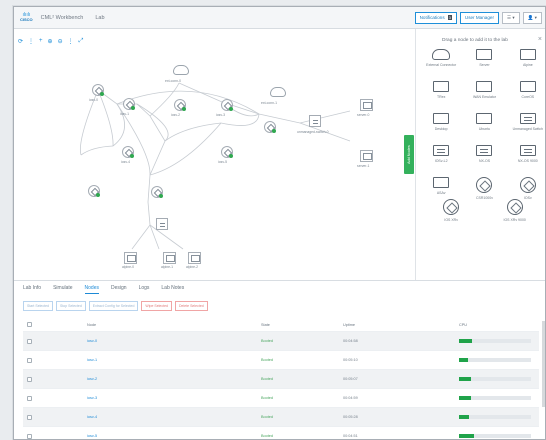 Image resolution: width=546 pixels, height=440 pixels. What do you see at coordinates (484, 54) in the screenshot?
I see `server-icon` at bounding box center [484, 54].